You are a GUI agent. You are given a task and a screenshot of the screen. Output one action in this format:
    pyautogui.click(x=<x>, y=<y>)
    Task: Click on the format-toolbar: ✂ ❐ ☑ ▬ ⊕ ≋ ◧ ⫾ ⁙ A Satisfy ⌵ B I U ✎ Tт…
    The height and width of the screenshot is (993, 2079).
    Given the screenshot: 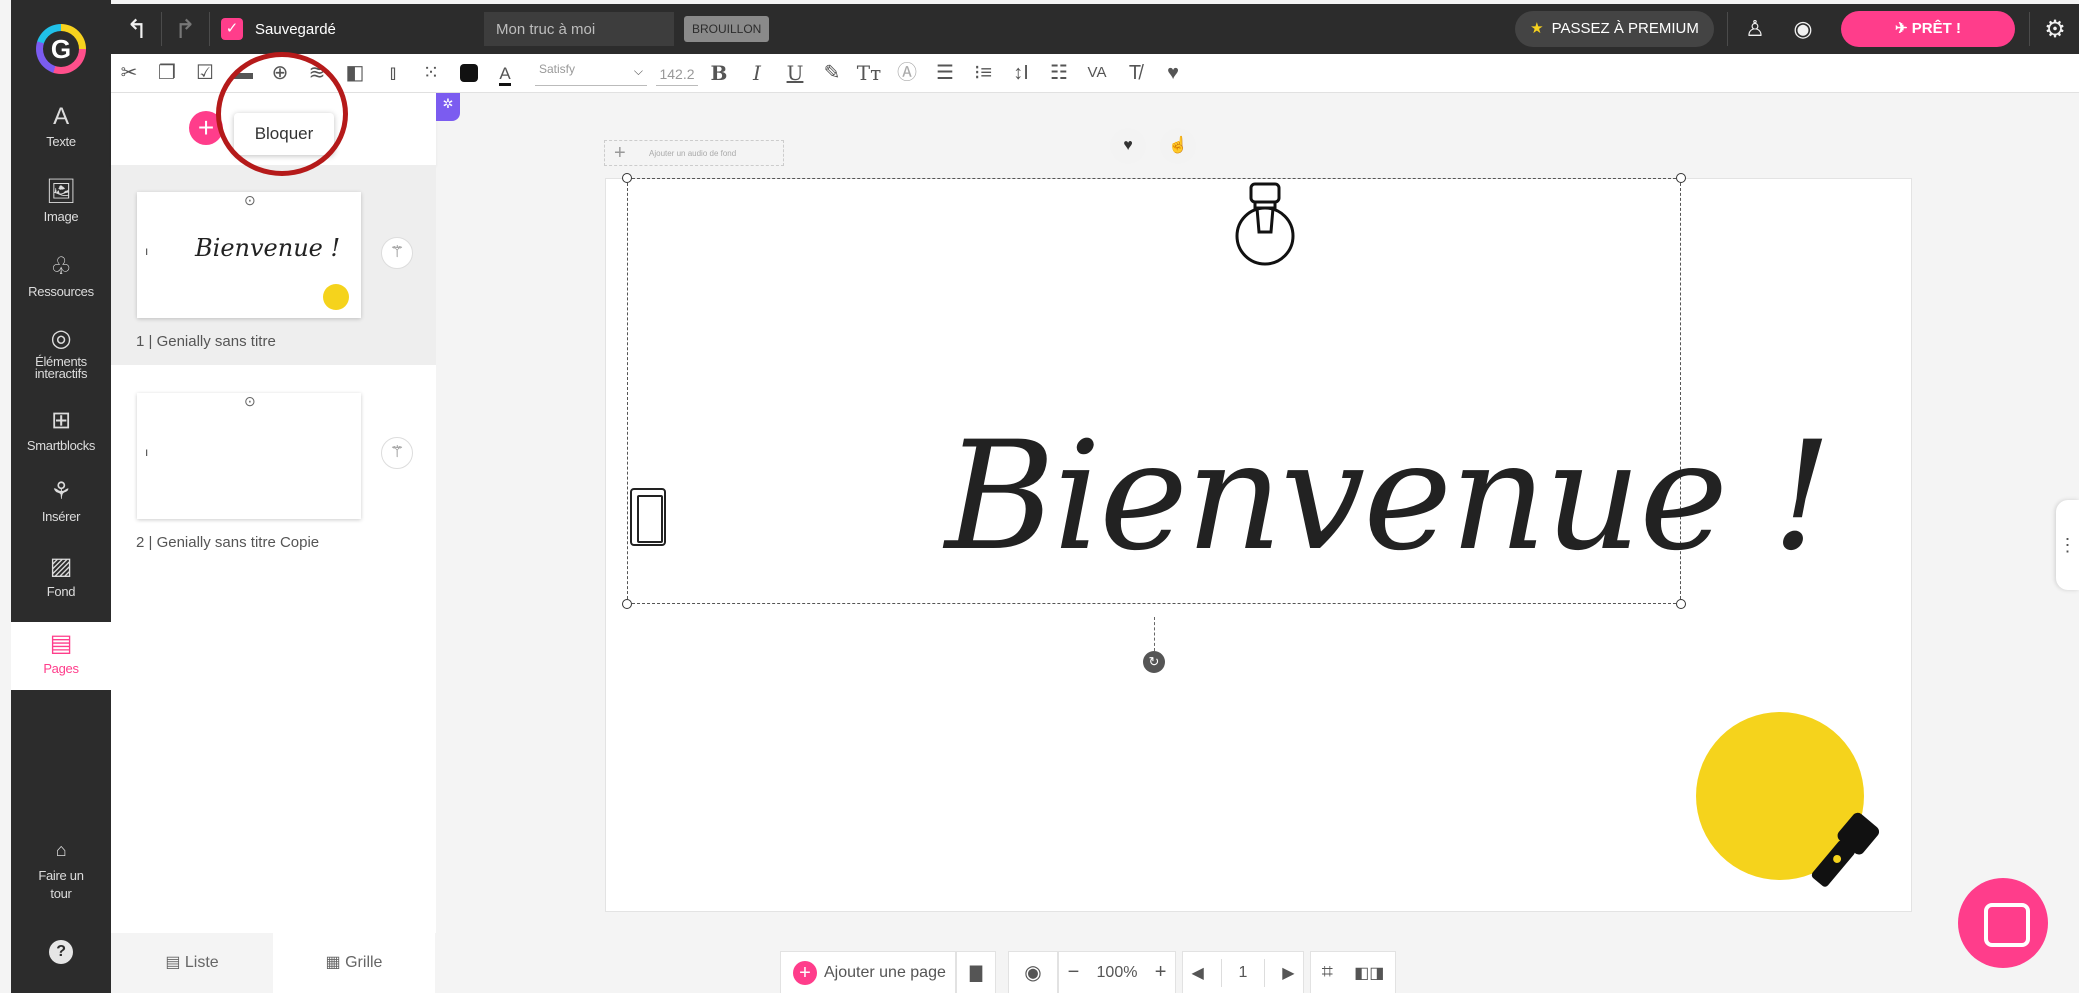 What is the action you would take?
    pyautogui.click(x=1095, y=73)
    